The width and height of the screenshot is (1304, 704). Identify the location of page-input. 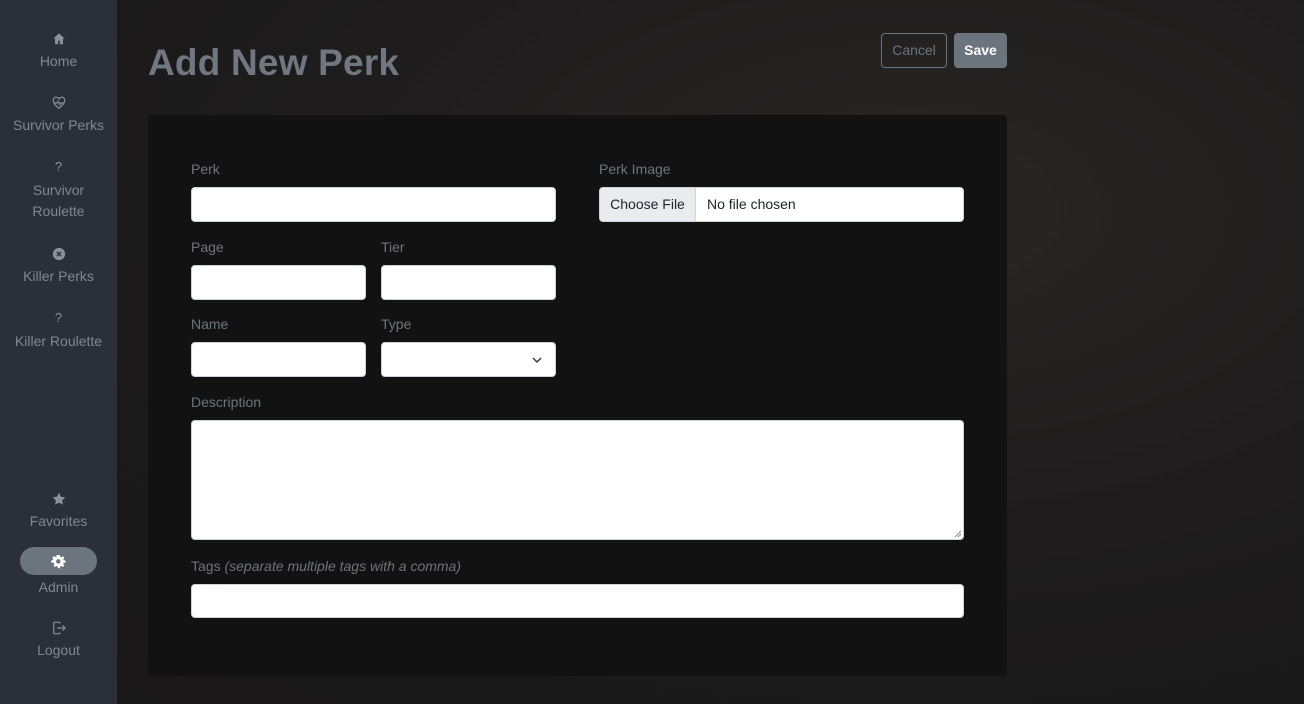
(278, 282).